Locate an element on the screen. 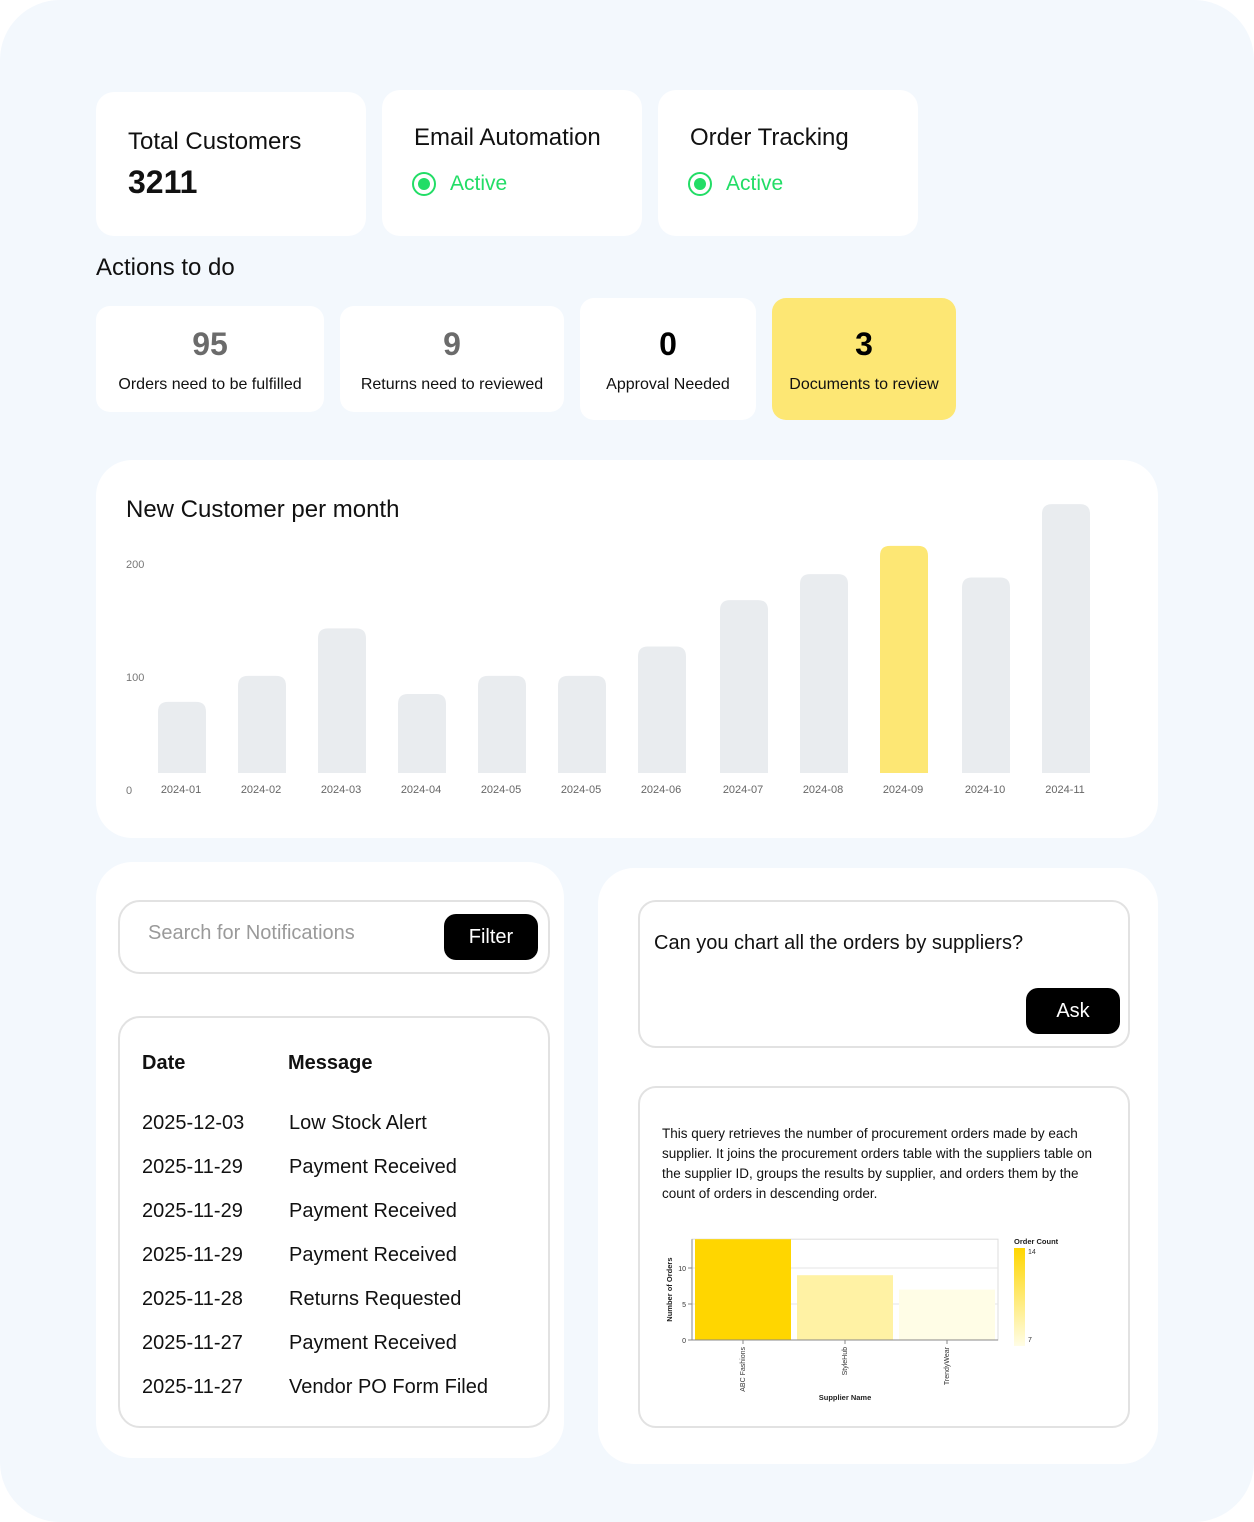 The image size is (1254, 1522). ask-button: Ask is located at coordinates (1073, 1011).